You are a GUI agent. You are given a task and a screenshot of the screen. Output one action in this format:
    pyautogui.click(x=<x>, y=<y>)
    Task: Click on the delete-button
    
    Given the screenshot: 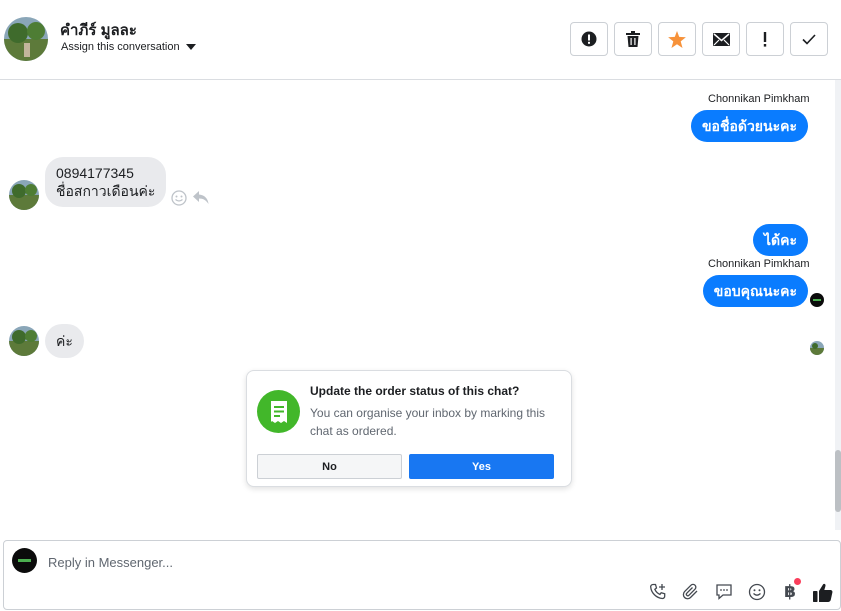 What is the action you would take?
    pyautogui.click(x=633, y=39)
    